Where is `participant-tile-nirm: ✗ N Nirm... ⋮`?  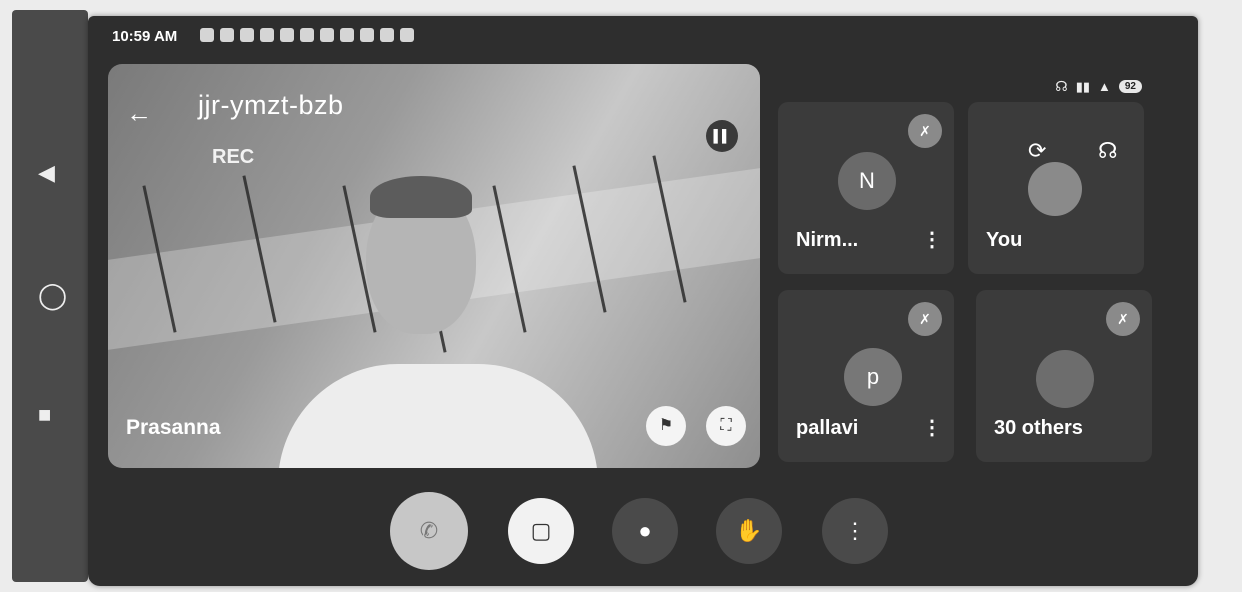 participant-tile-nirm: ✗ N Nirm... ⋮ is located at coordinates (866, 188).